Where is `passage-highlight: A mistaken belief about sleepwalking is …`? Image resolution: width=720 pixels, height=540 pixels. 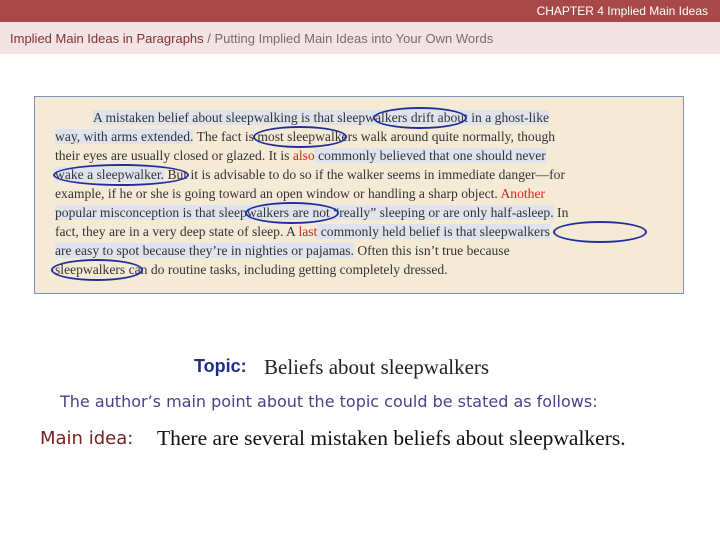 passage-highlight: A mistaken belief about sleepwalking is … is located at coordinates (321, 117).